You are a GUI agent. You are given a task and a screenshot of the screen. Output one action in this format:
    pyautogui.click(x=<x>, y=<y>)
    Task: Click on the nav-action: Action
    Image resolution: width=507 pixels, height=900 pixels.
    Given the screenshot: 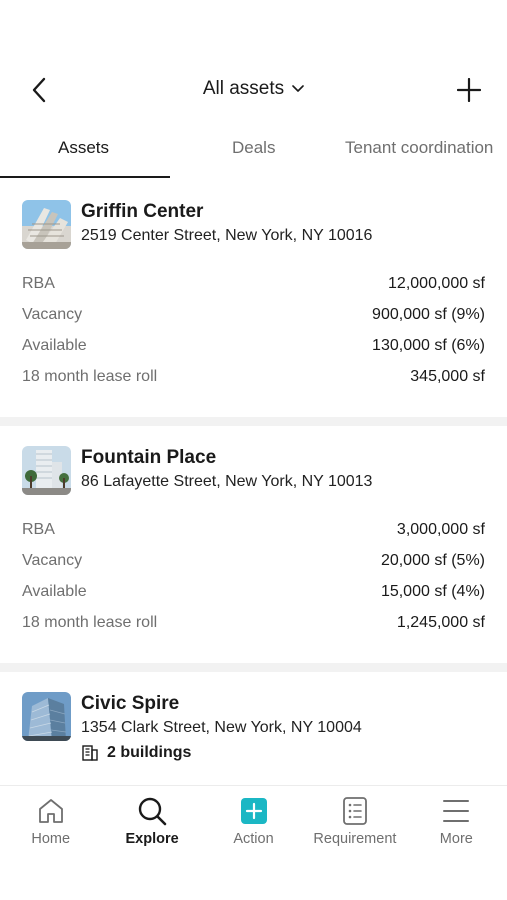 What is the action you would take?
    pyautogui.click(x=253, y=821)
    